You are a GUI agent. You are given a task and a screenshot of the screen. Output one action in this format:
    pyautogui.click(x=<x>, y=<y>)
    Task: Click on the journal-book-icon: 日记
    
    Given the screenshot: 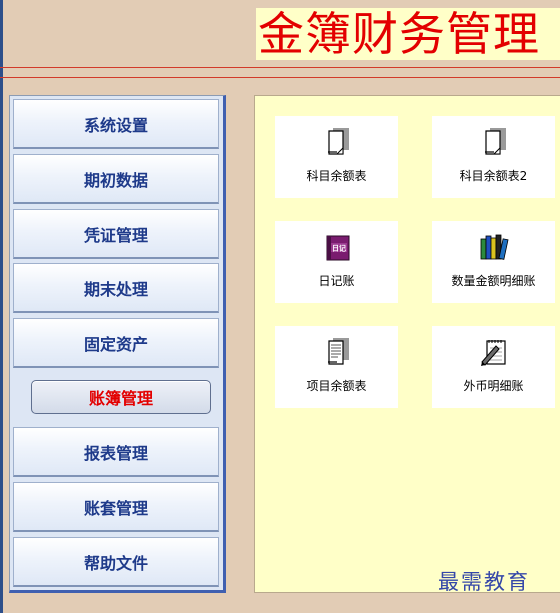 What is the action you would take?
    pyautogui.click(x=337, y=248)
    